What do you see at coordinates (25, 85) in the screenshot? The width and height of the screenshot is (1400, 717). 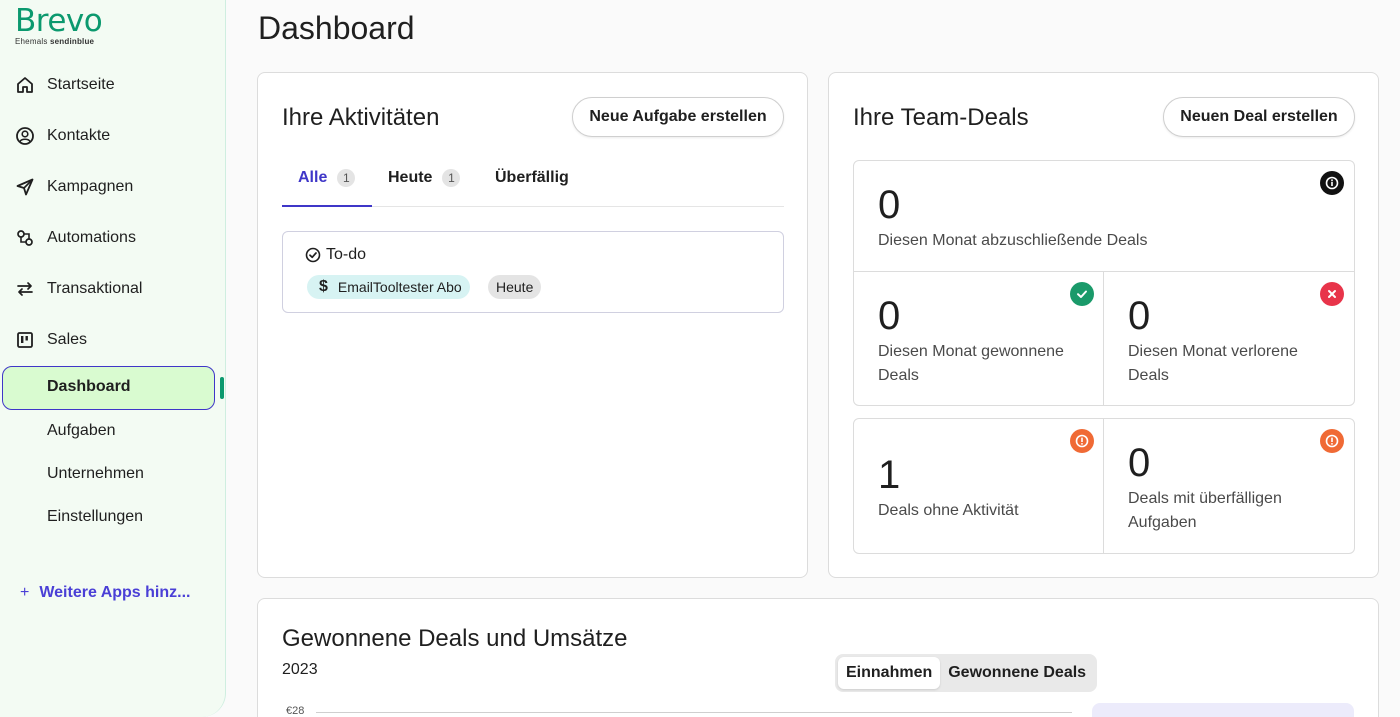 I see `home-icon` at bounding box center [25, 85].